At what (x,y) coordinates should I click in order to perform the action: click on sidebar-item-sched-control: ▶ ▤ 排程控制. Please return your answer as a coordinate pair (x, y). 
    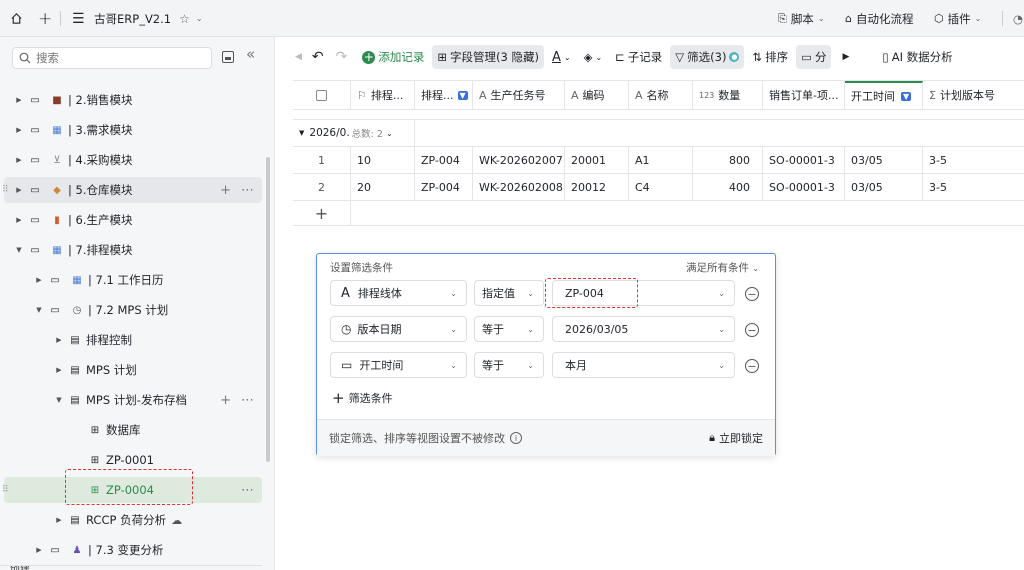
    Looking at the image, I should click on (131, 340).